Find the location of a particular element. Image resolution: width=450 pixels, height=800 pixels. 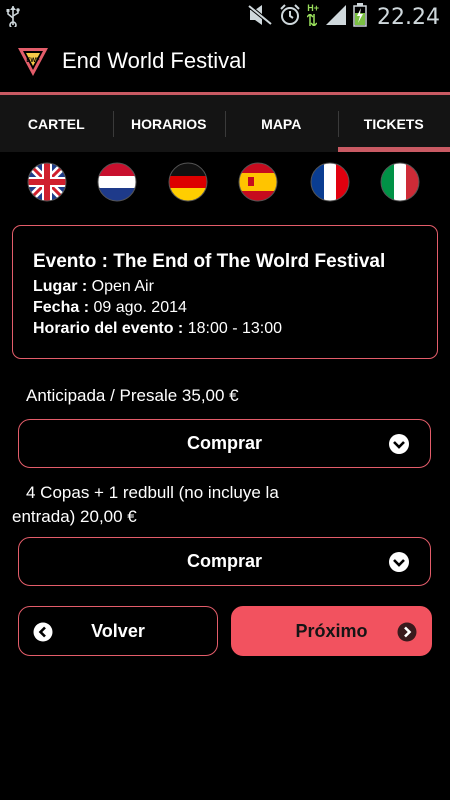

schedule-label: Horario del evento : is located at coordinates (108, 328).